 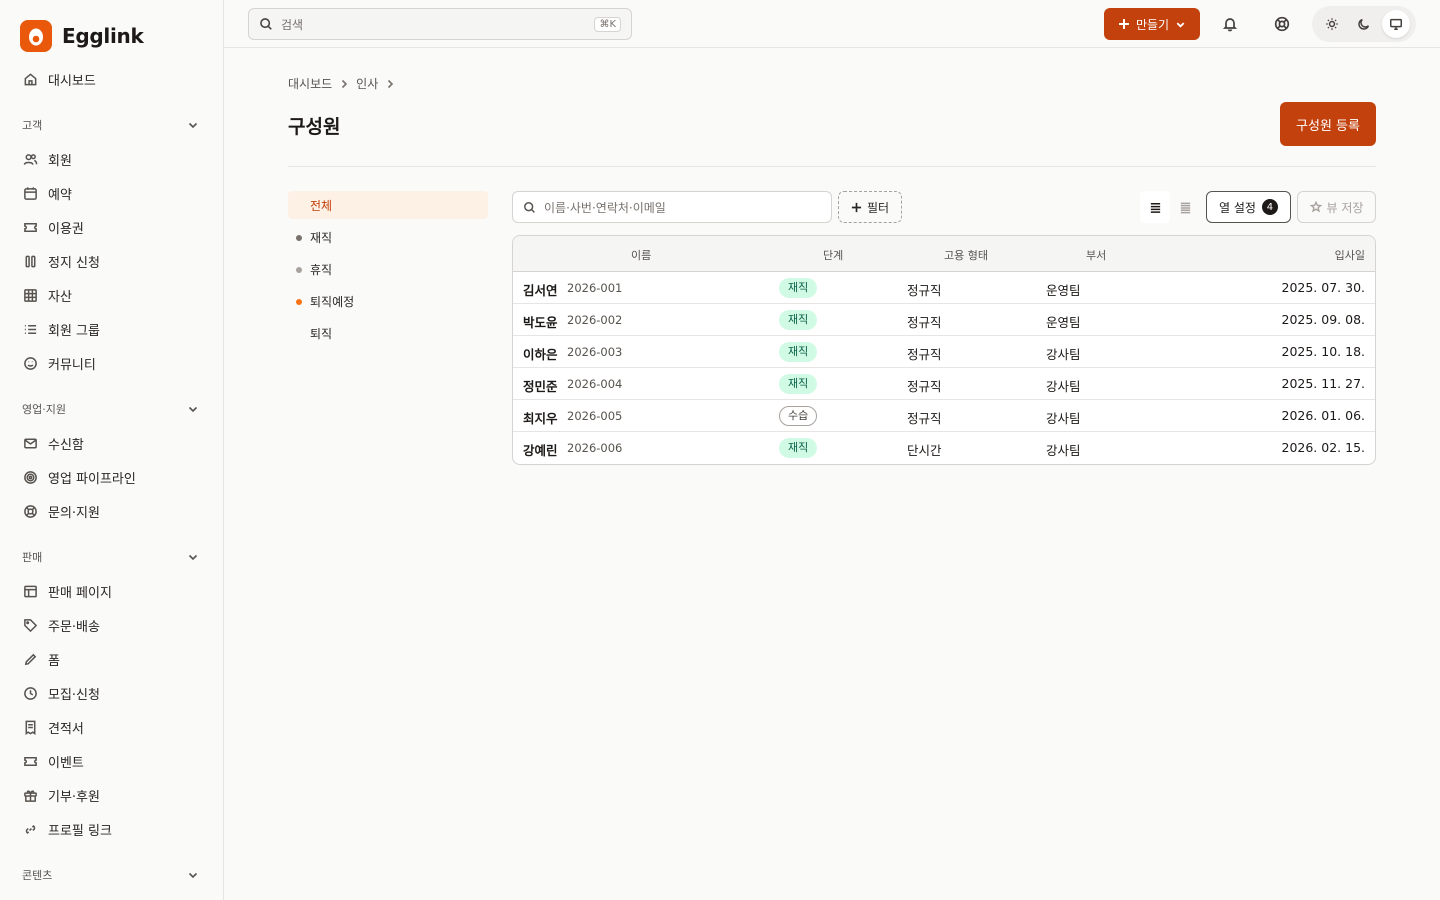 I want to click on register-member-button: 구성원 등록, so click(x=1328, y=124).